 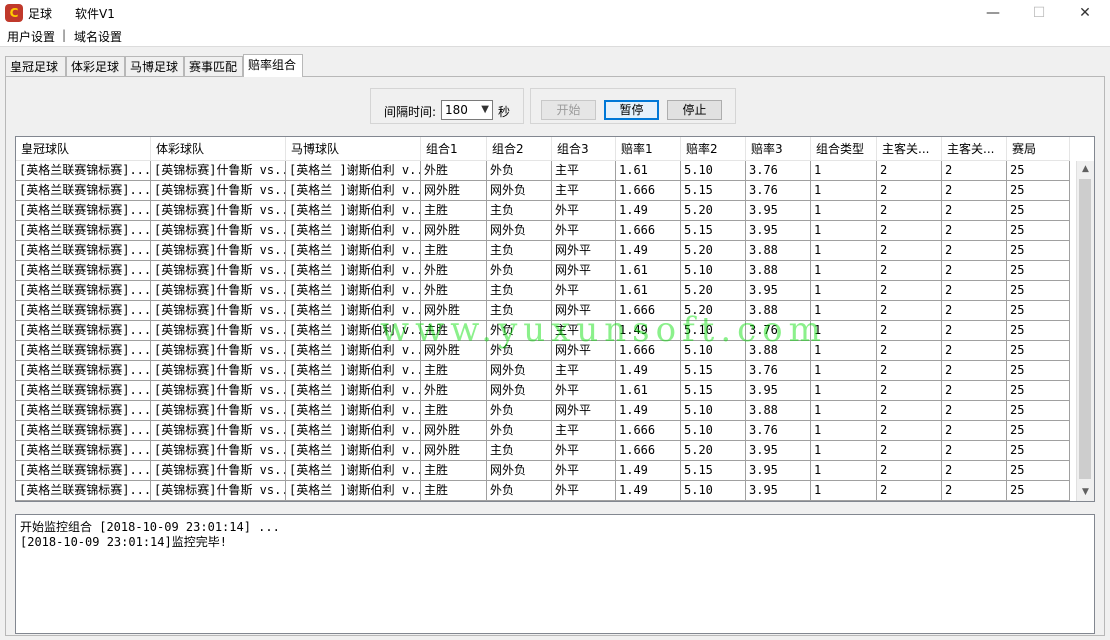 I want to click on column-header: 赔率3, so click(x=778, y=149).